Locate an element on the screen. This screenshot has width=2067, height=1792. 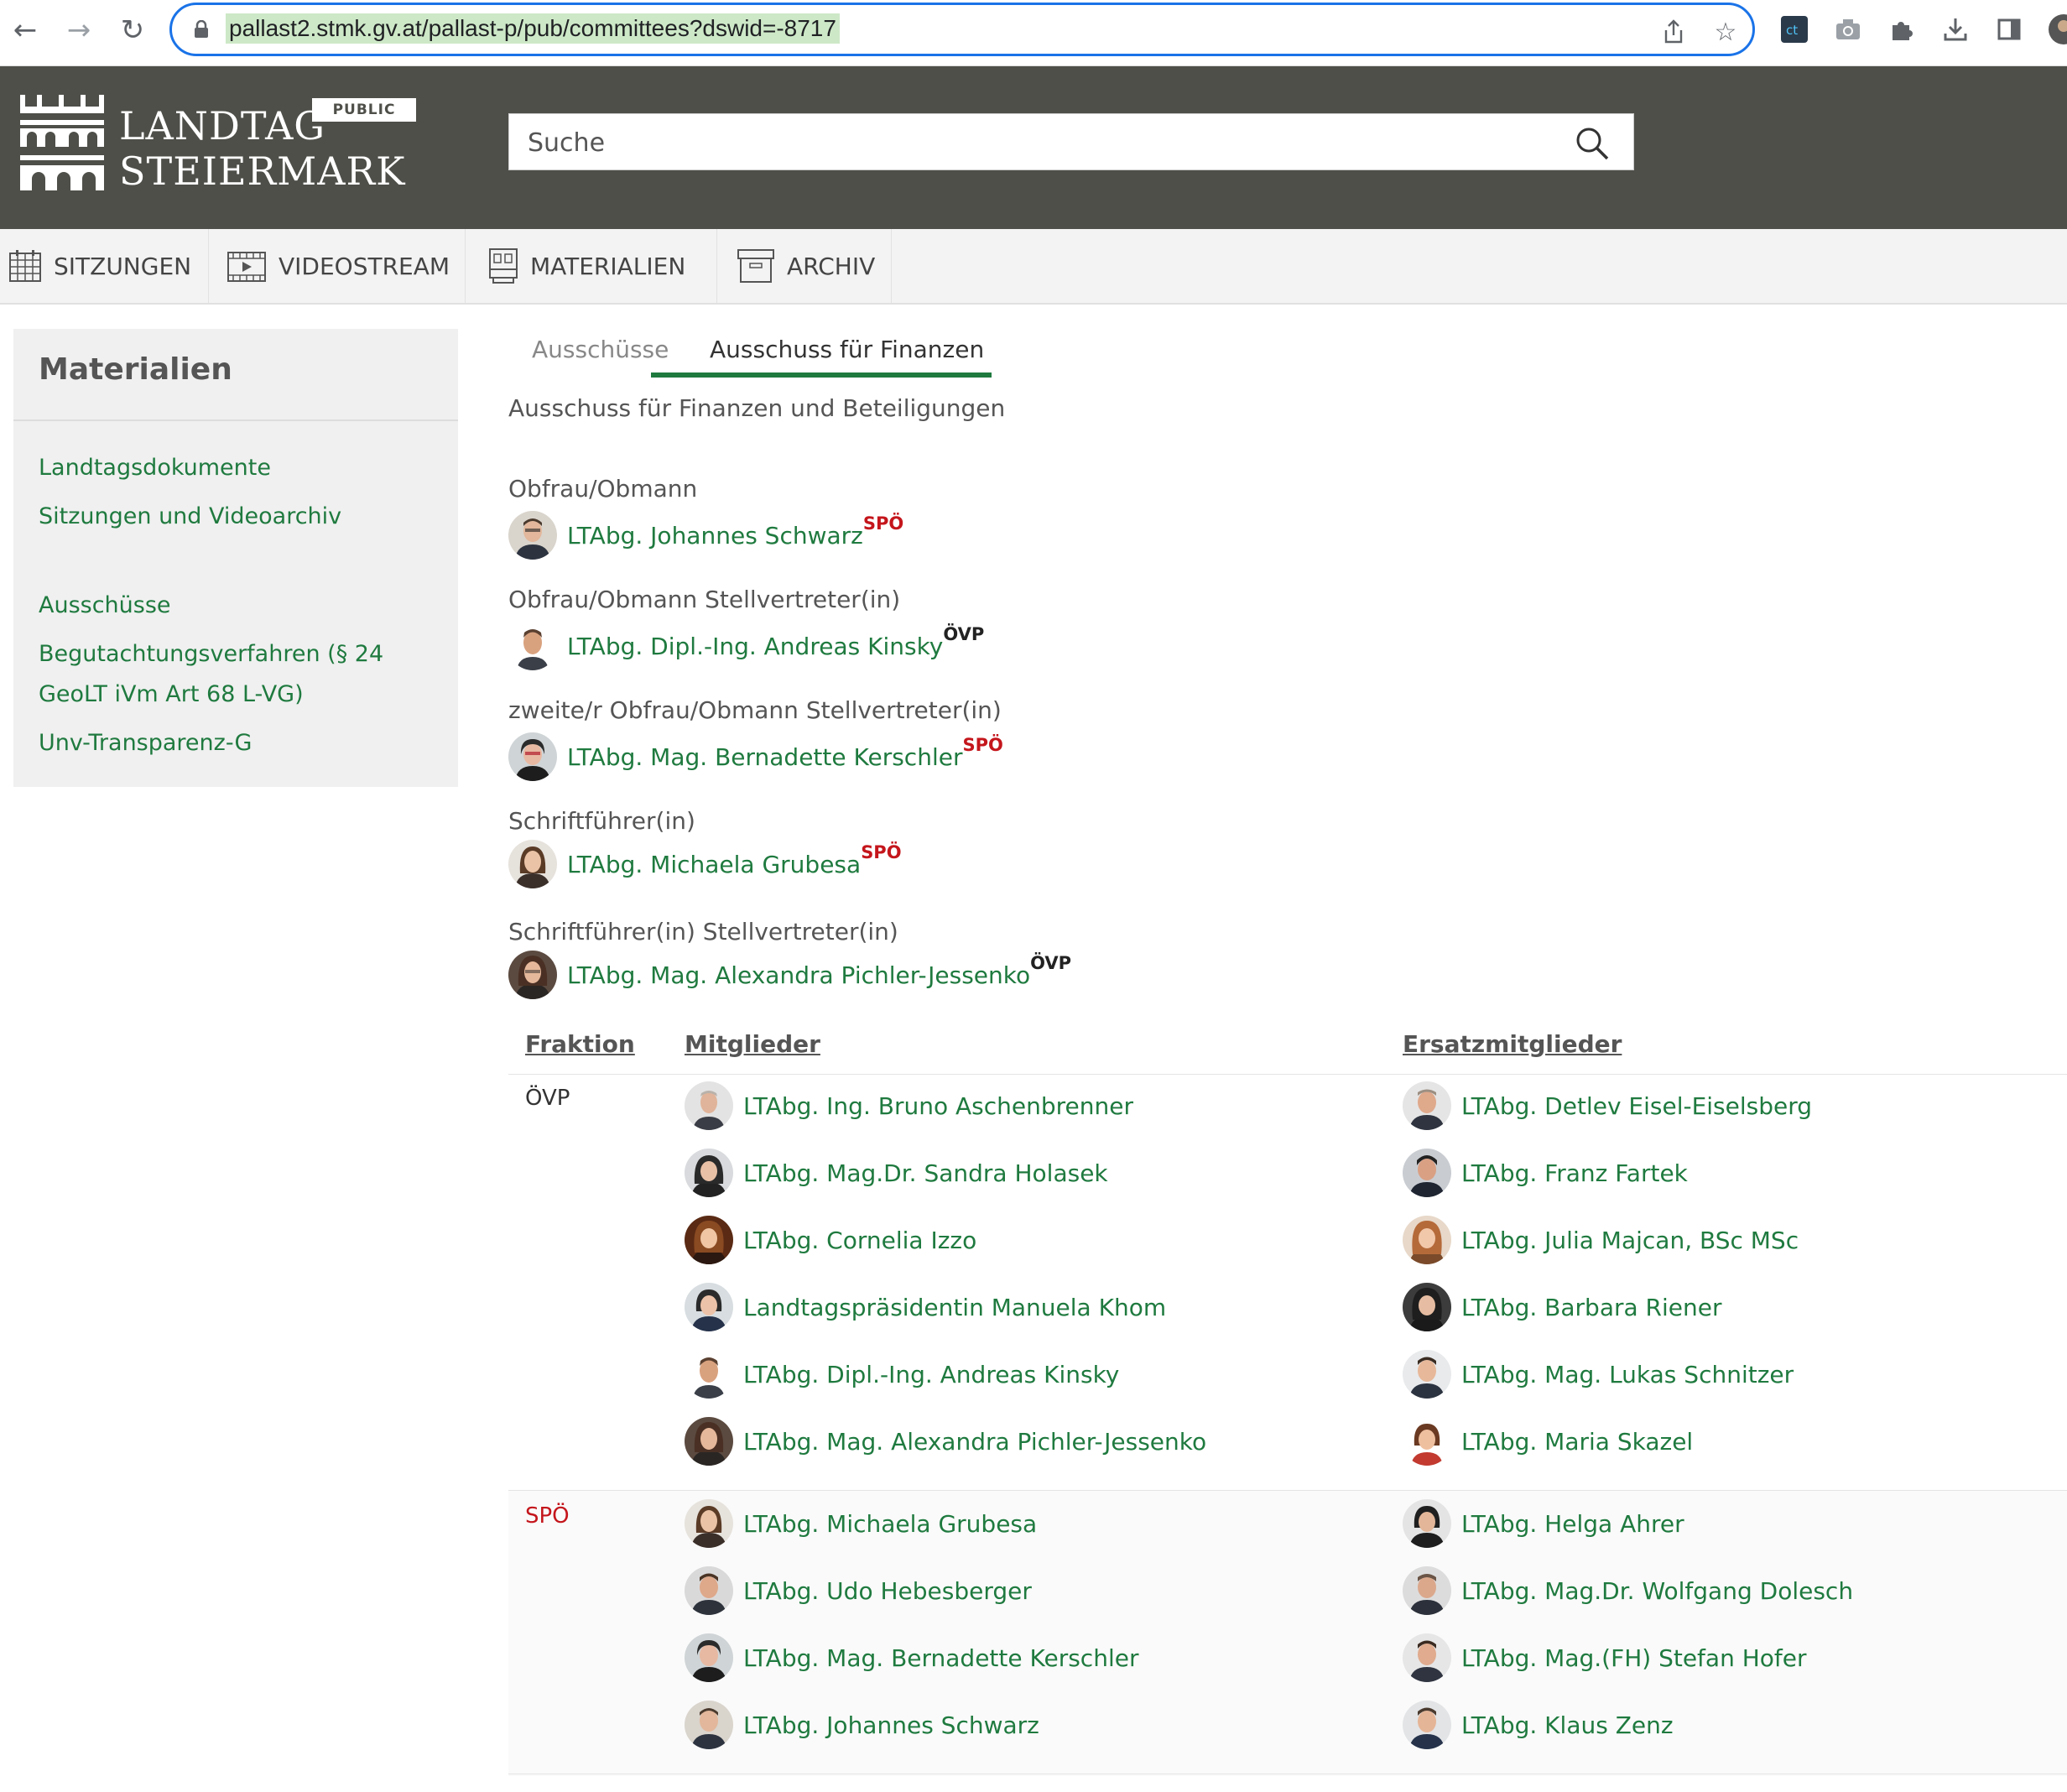
camera-icon is located at coordinates (1848, 29).